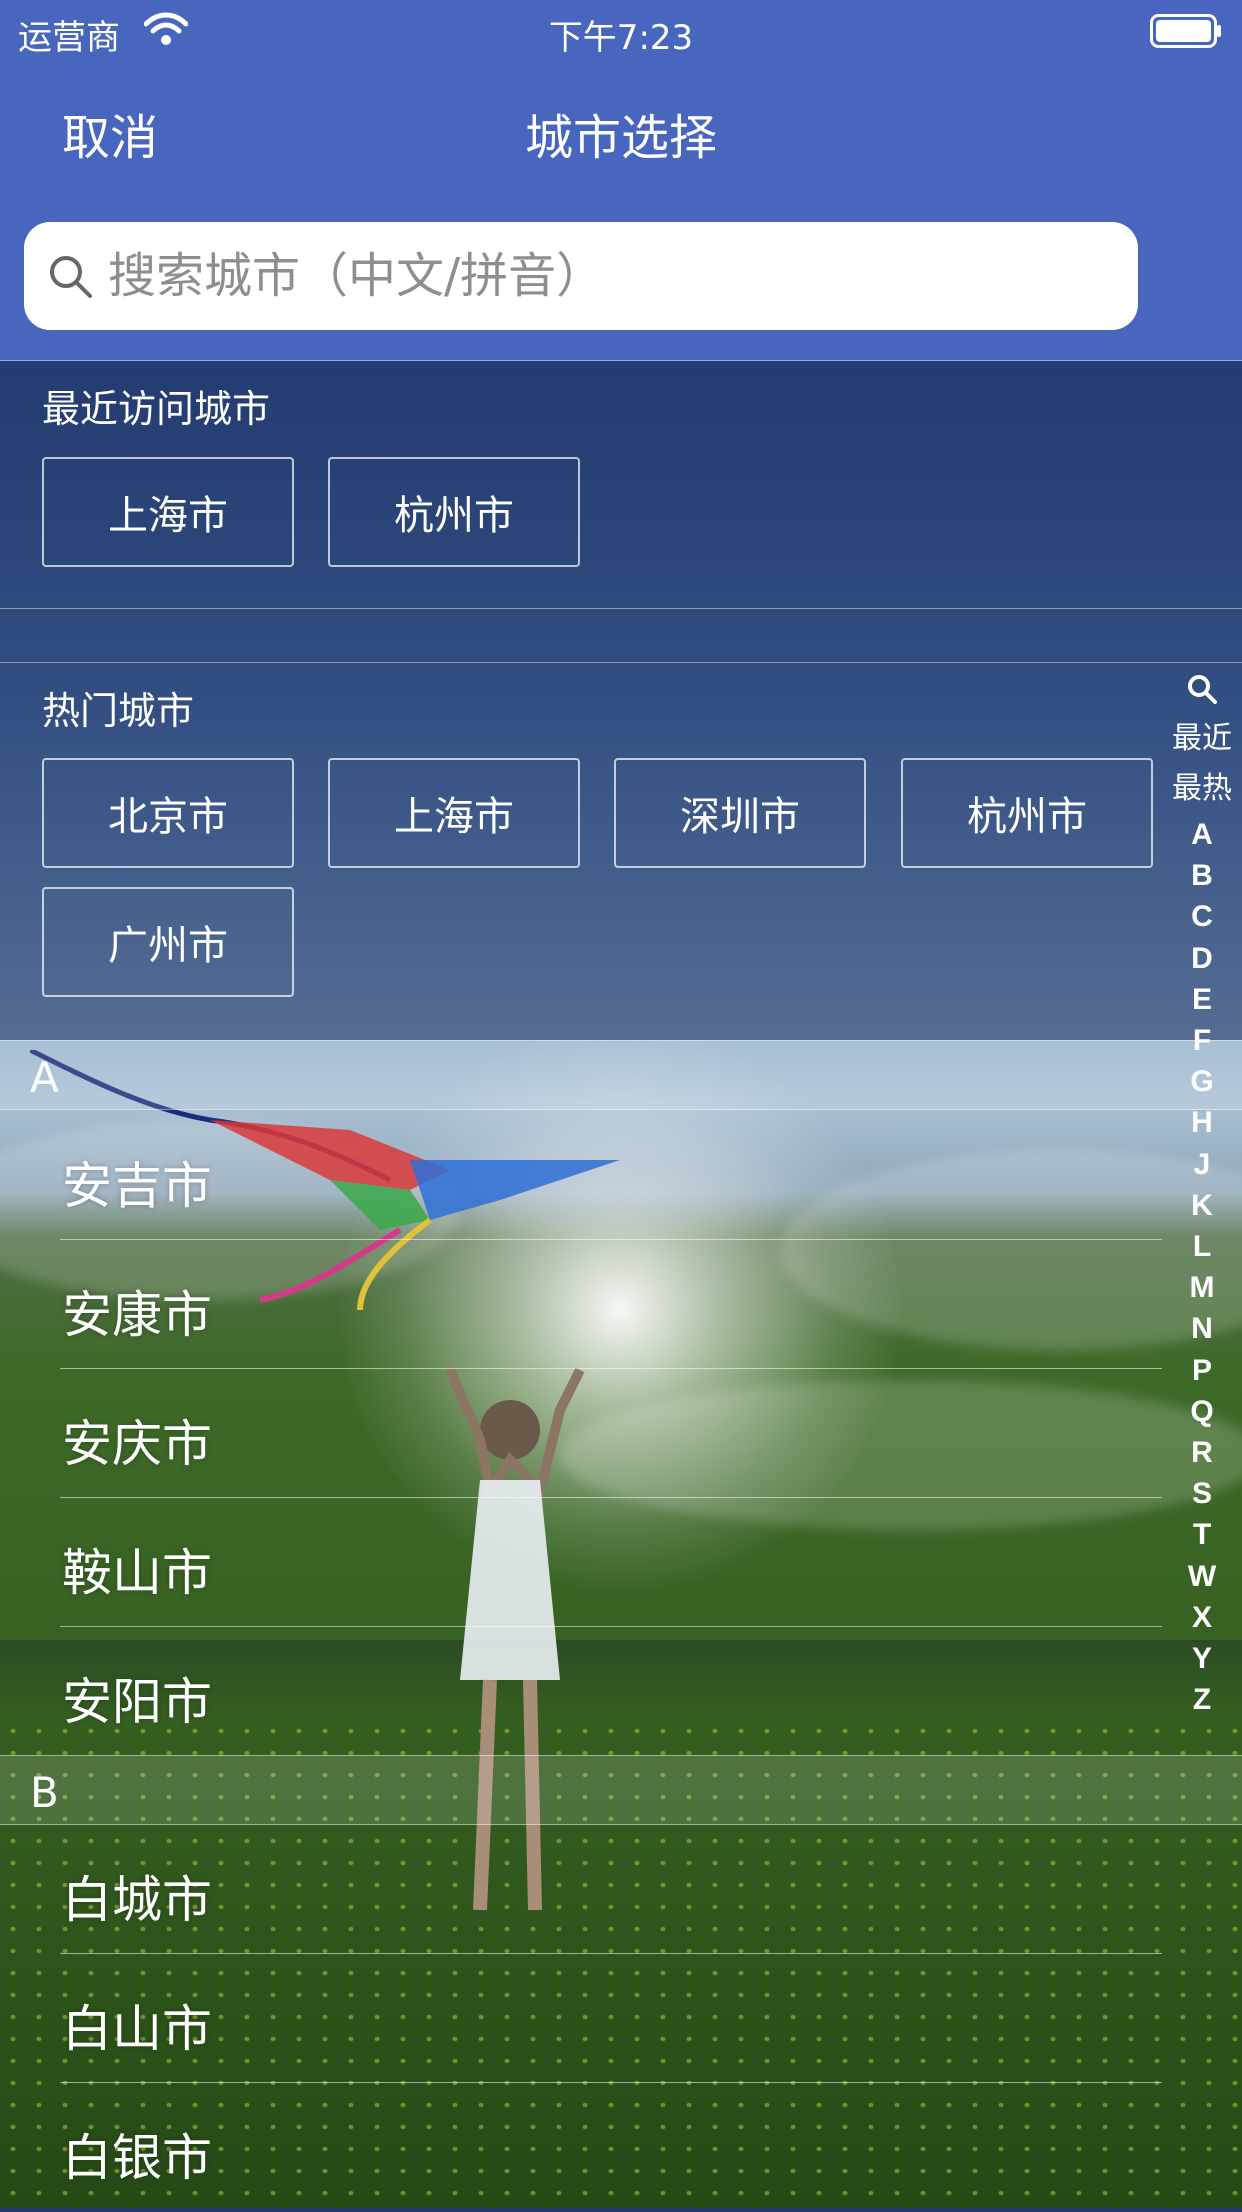  What do you see at coordinates (1202, 689) in the screenshot?
I see `index-search-icon` at bounding box center [1202, 689].